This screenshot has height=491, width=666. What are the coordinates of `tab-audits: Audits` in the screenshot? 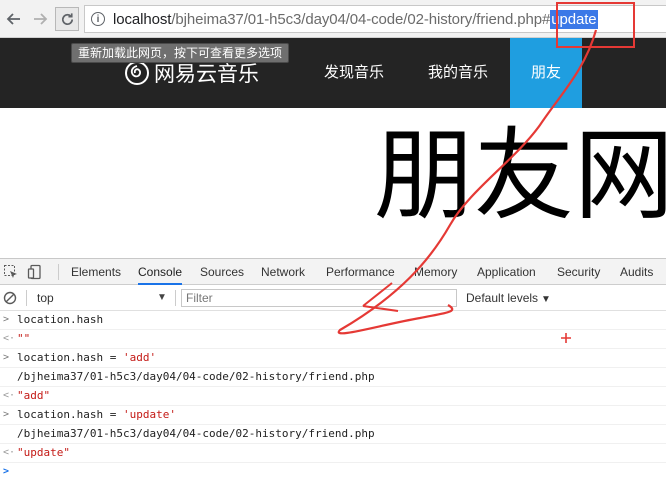 It's located at (636, 272).